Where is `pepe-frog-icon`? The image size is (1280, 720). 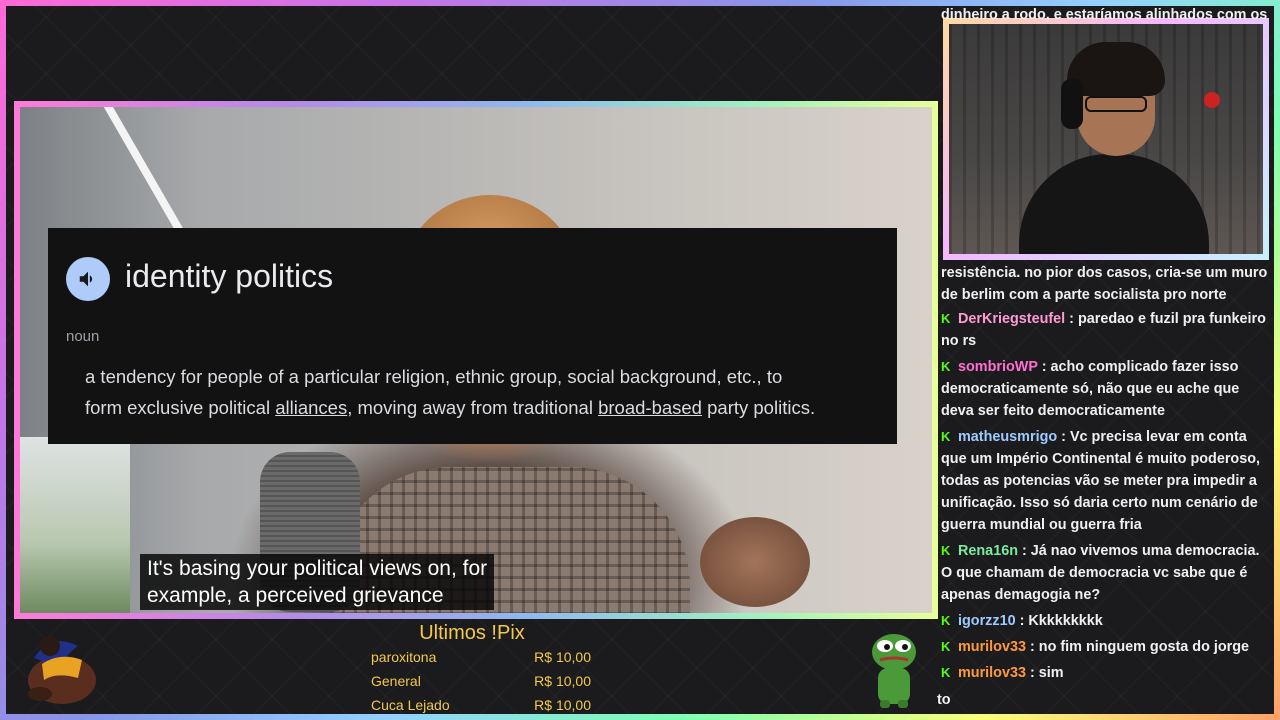 pepe-frog-icon is located at coordinates (894, 671).